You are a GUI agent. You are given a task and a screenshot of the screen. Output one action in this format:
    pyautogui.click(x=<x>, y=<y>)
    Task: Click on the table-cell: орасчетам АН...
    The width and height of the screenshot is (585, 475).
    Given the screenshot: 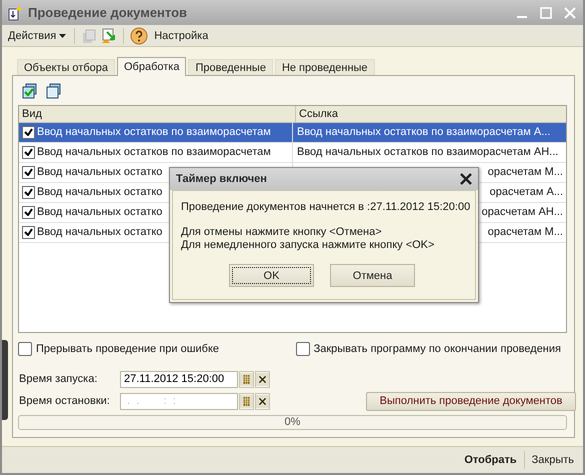 What is the action you would take?
    pyautogui.click(x=522, y=212)
    